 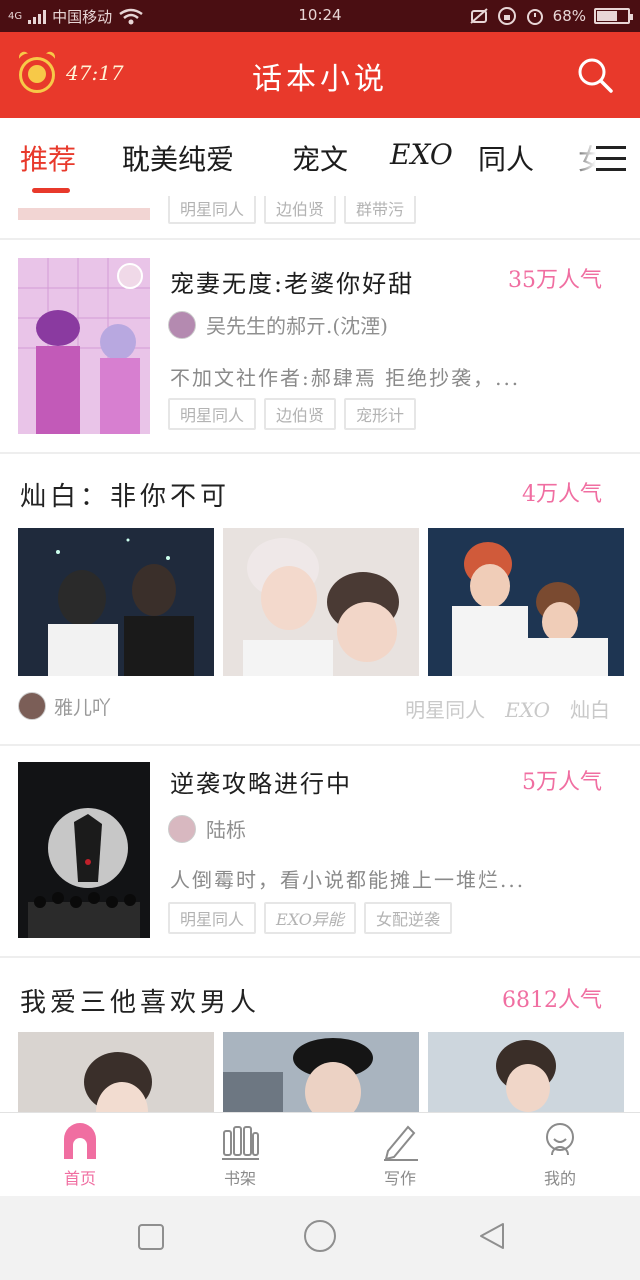 I want to click on topic-card: 我爱三他喜欢男人 6812人气, so click(x=320, y=1035).